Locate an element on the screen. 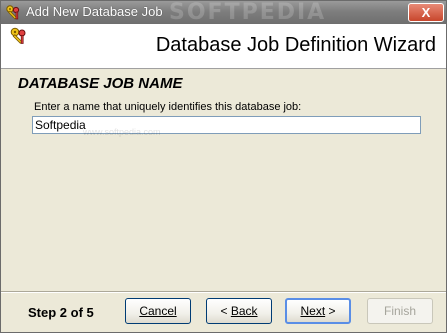 Image resolution: width=447 pixels, height=333 pixels. cancel-label: Cancel is located at coordinates (158, 311).